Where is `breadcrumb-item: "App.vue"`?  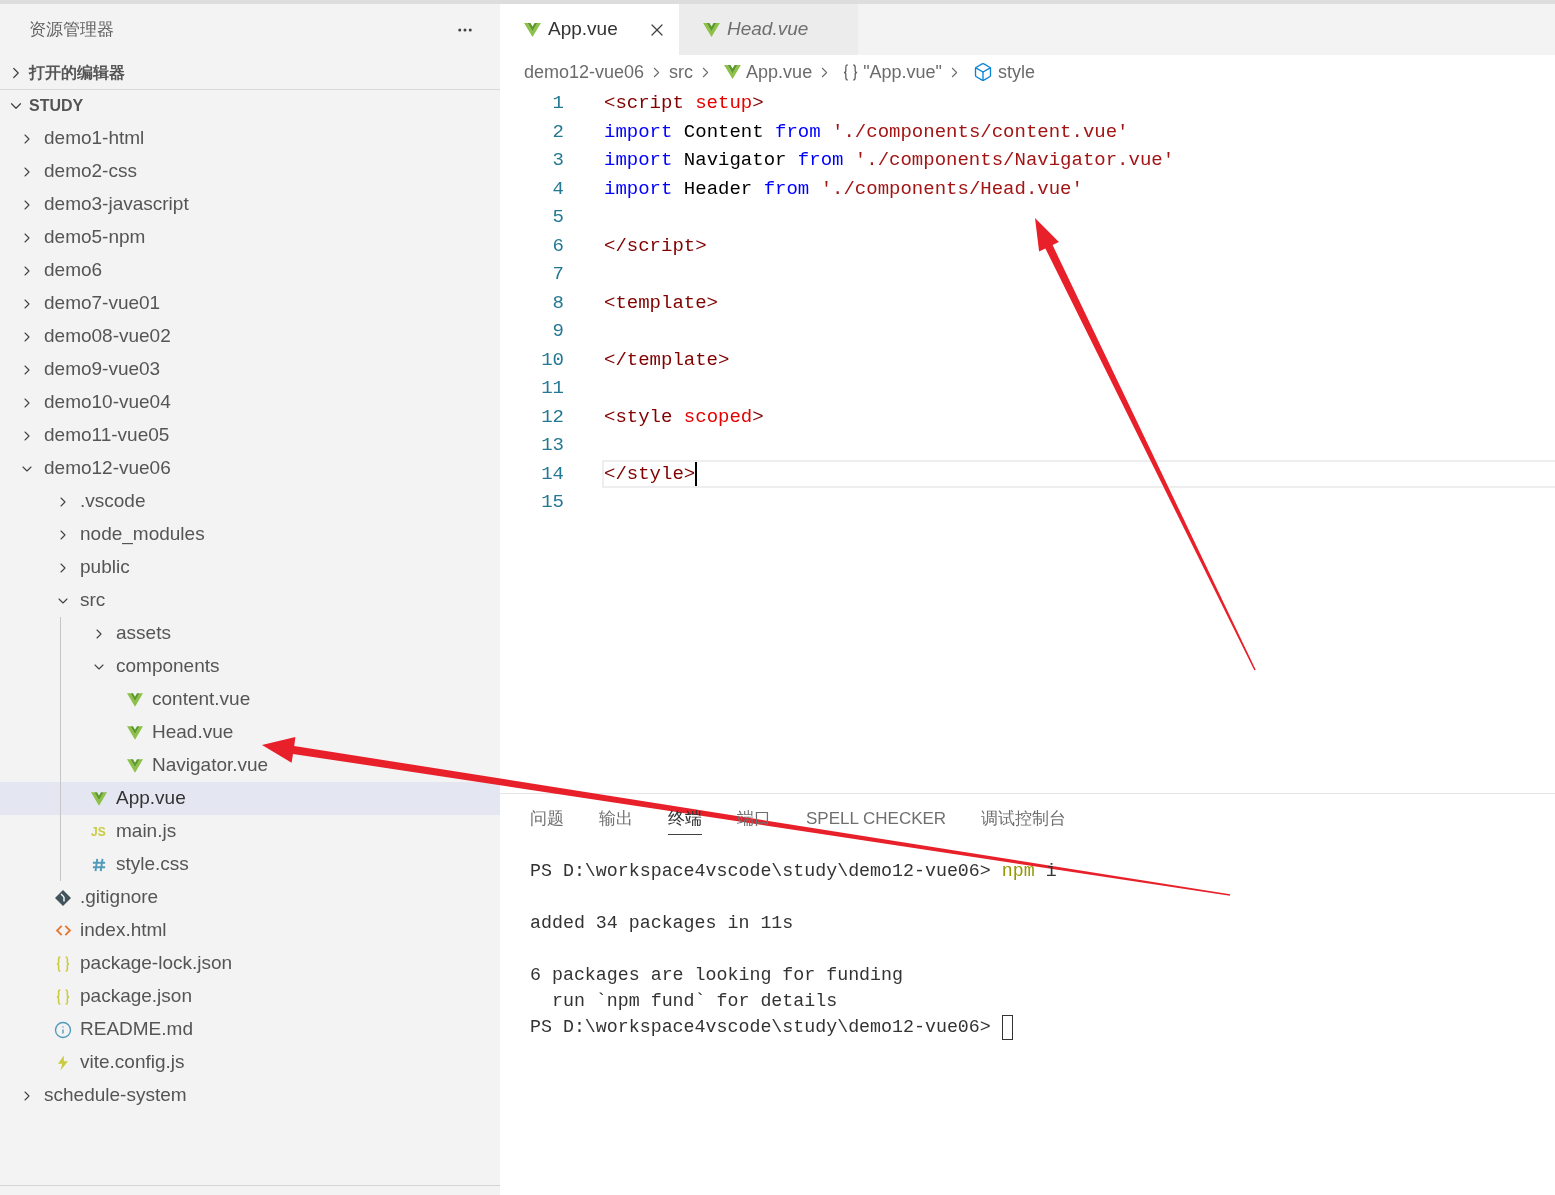
breadcrumb-item: "App.vue" is located at coordinates (892, 72).